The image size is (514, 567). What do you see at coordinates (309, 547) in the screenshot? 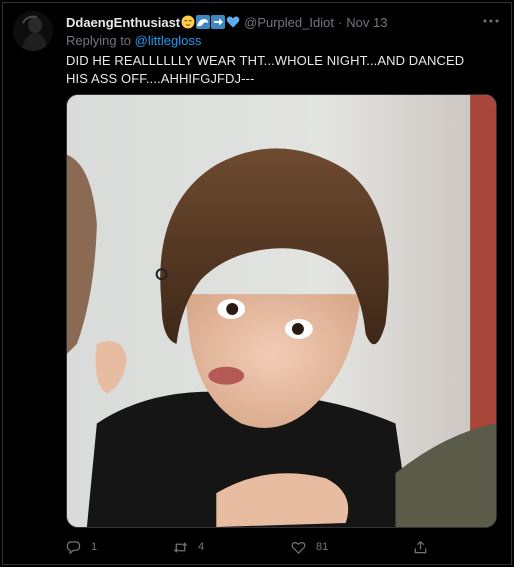
I see `like-button: 81` at bounding box center [309, 547].